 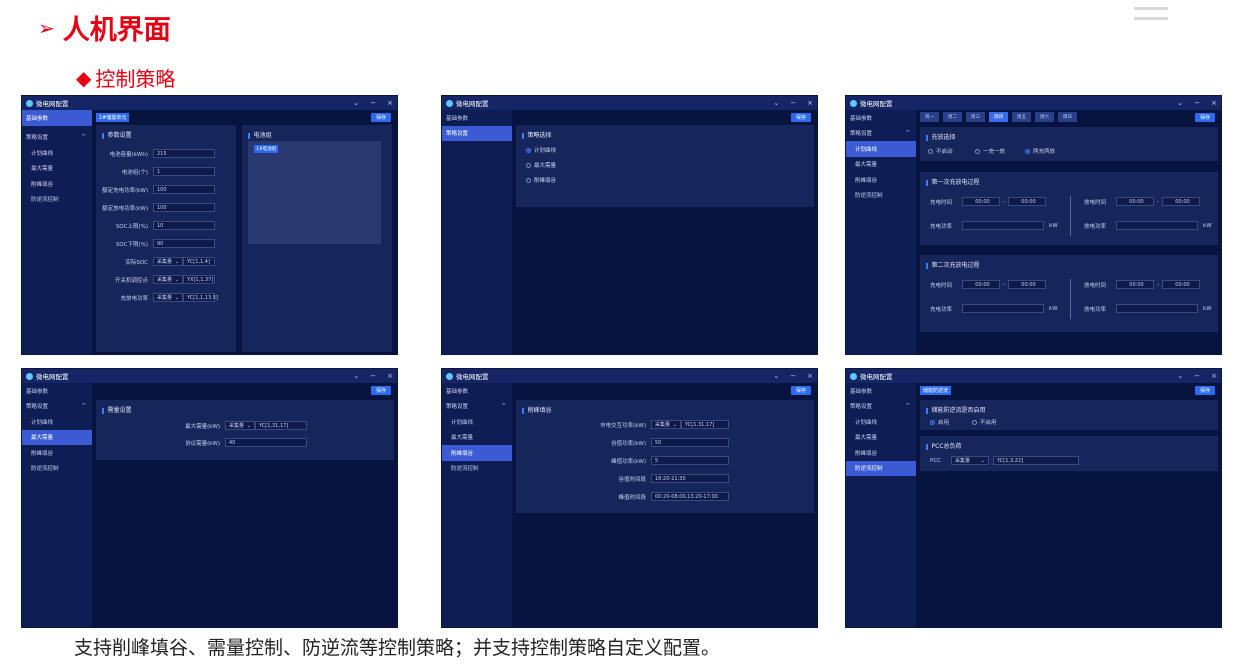 What do you see at coordinates (981, 284) in the screenshot?
I see `charge-start-input: 00:00` at bounding box center [981, 284].